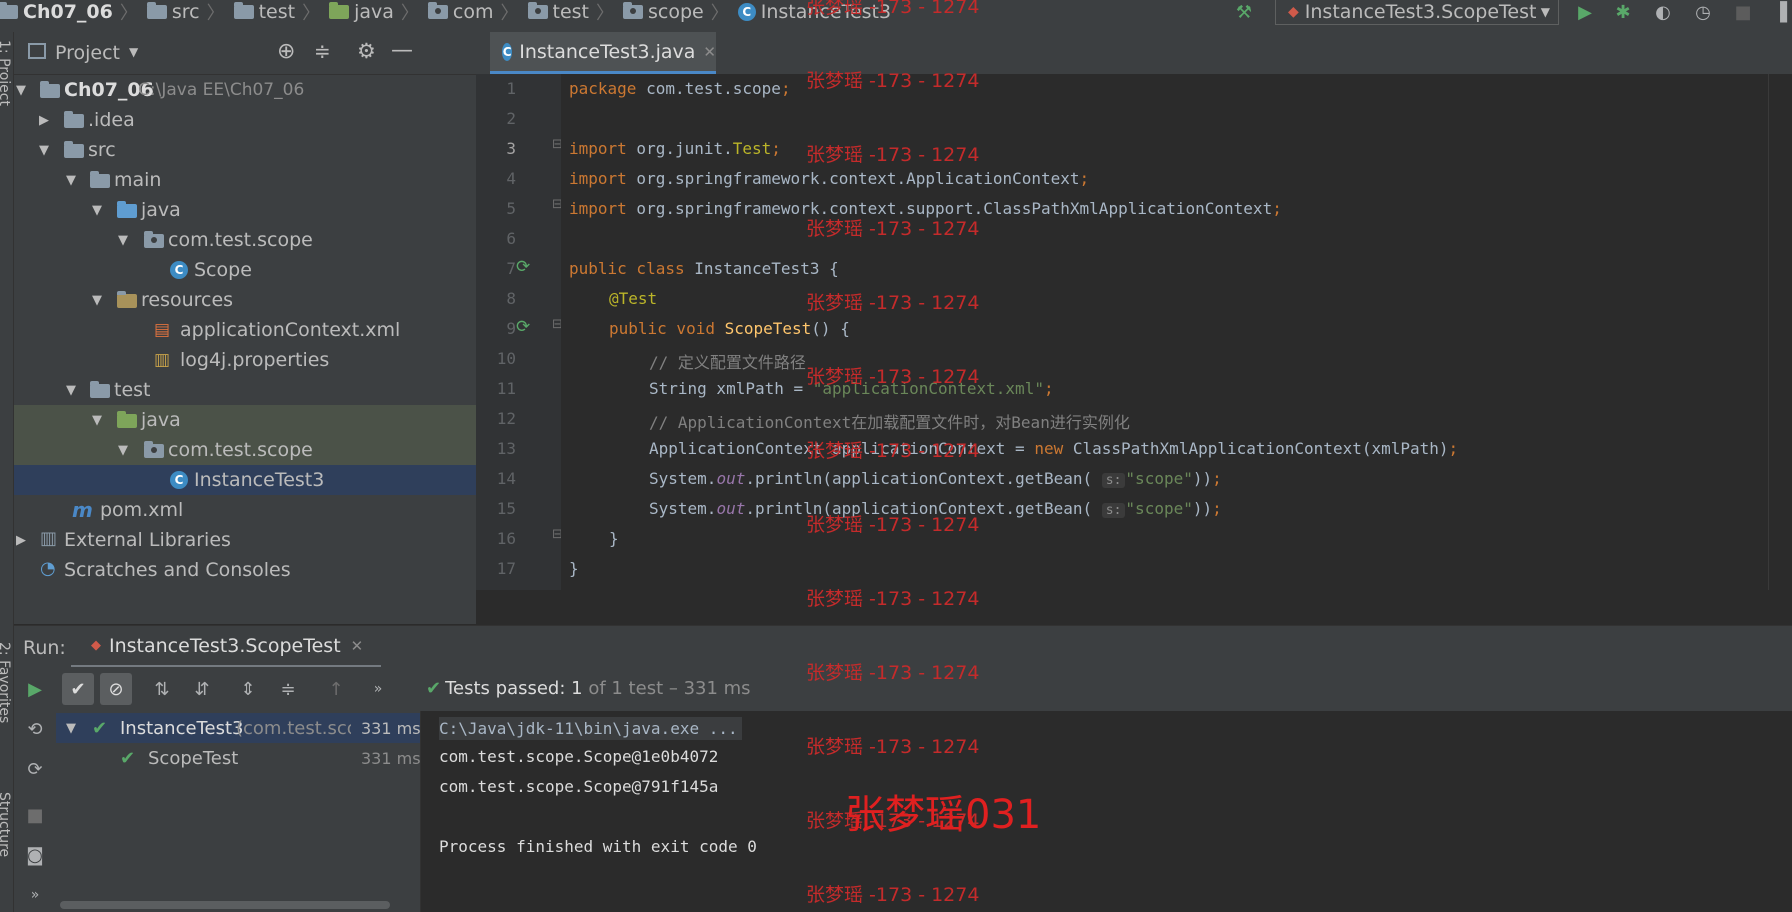 This screenshot has width=1792, height=912. What do you see at coordinates (245, 480) in the screenshot?
I see `tree-item-instancetest3: C InstanceTest3` at bounding box center [245, 480].